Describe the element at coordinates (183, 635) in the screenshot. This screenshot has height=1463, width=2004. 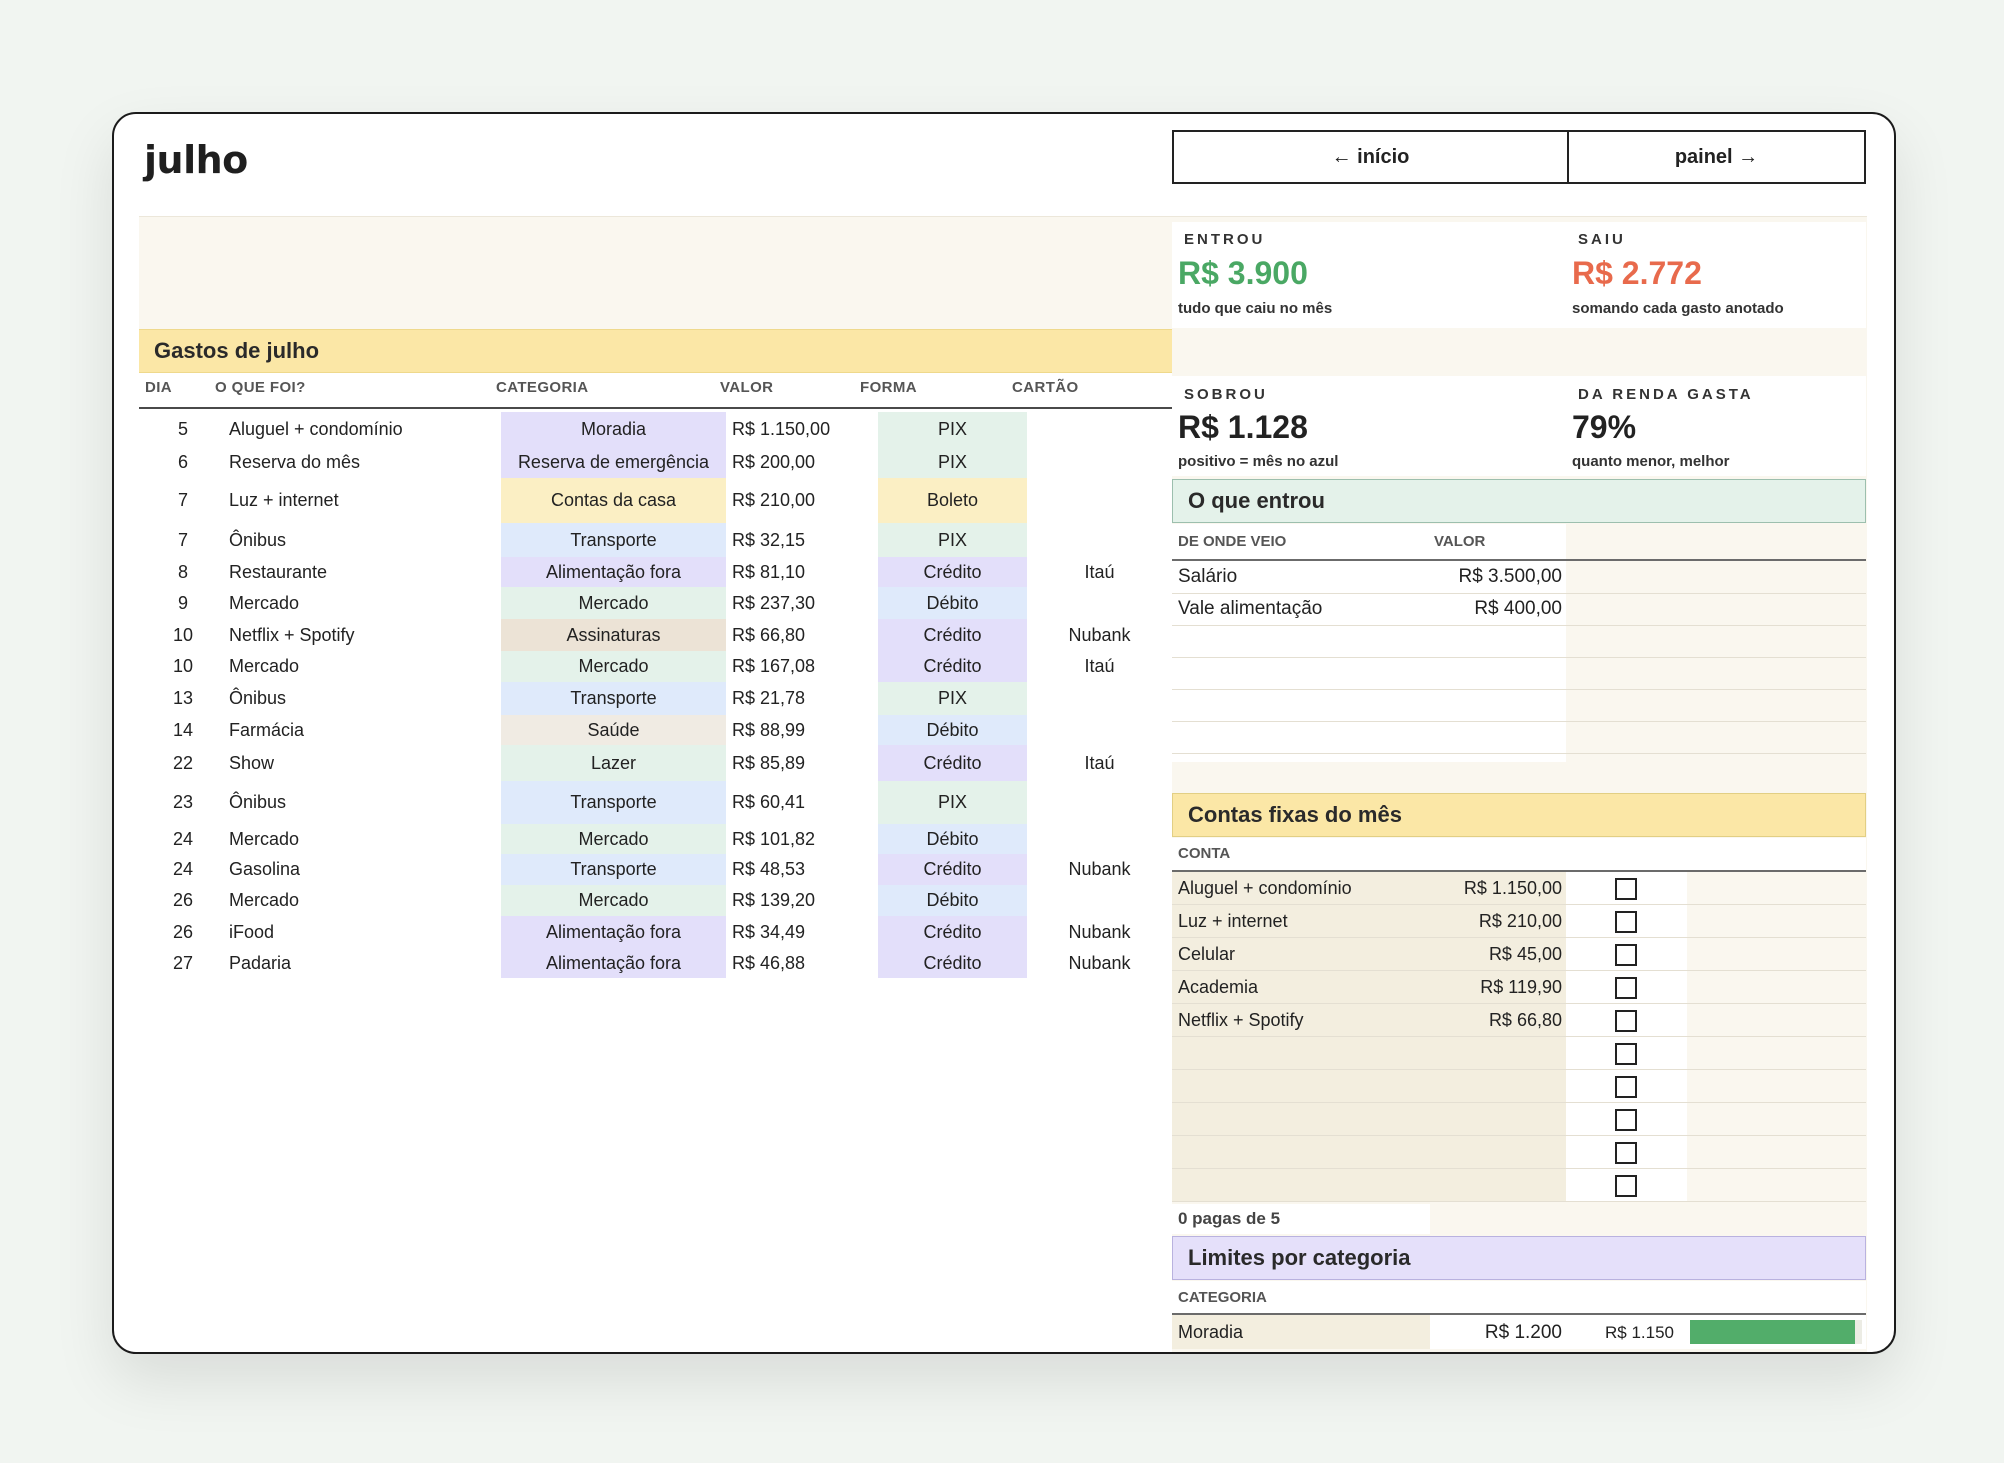
I see `expense-day: 10` at that location.